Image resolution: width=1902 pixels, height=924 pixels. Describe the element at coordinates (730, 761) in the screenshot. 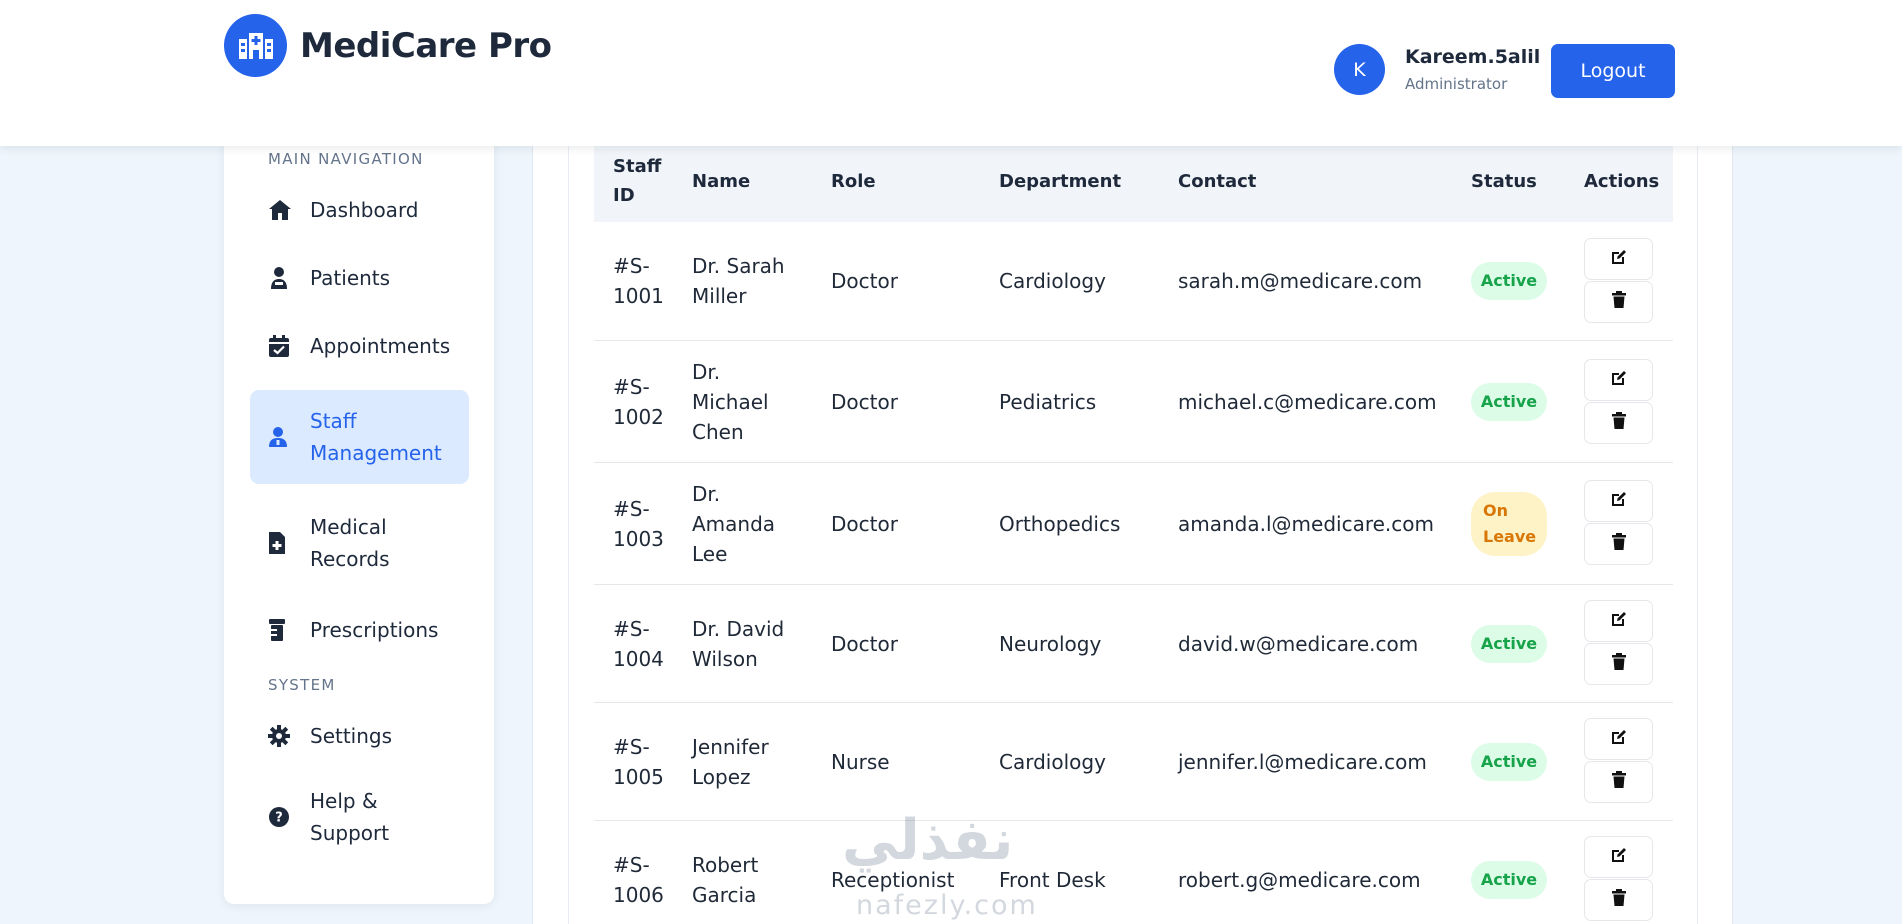

I see `cell-name: Jennifer Lopez` at that location.